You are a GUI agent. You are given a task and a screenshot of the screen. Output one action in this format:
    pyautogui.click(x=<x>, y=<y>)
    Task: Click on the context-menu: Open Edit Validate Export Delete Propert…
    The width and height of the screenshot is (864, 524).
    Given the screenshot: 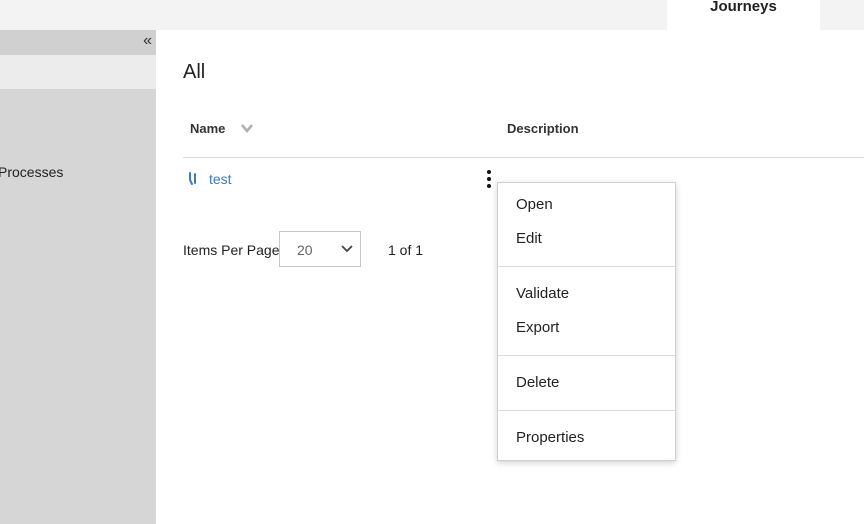 What is the action you would take?
    pyautogui.click(x=586, y=321)
    